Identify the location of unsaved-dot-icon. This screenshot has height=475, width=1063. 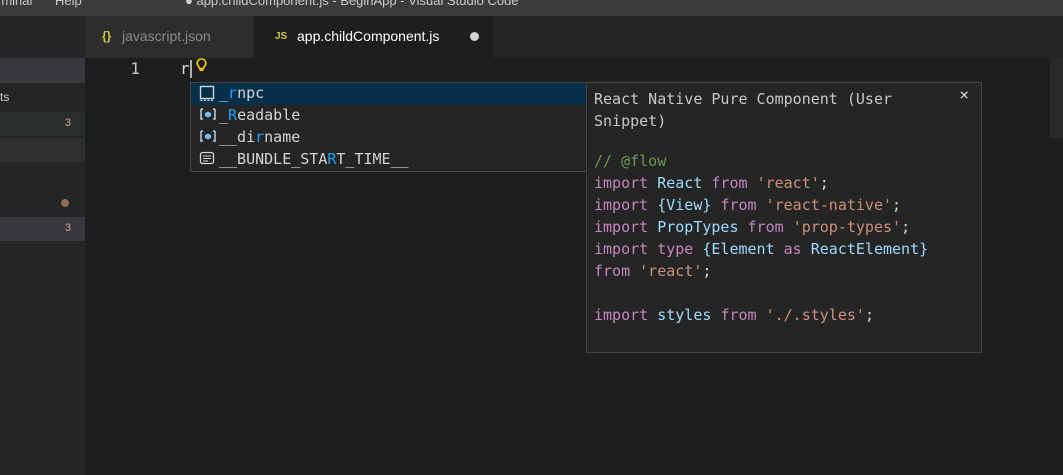
(474, 36).